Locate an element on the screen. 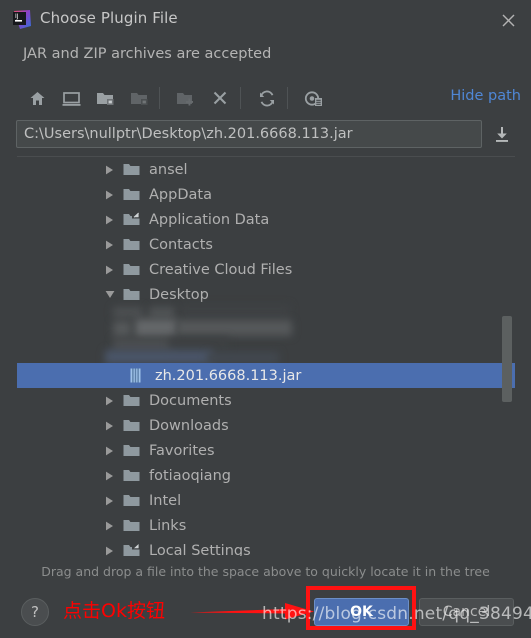 Image resolution: width=531 pixels, height=638 pixels. close-icon is located at coordinates (508, 20).